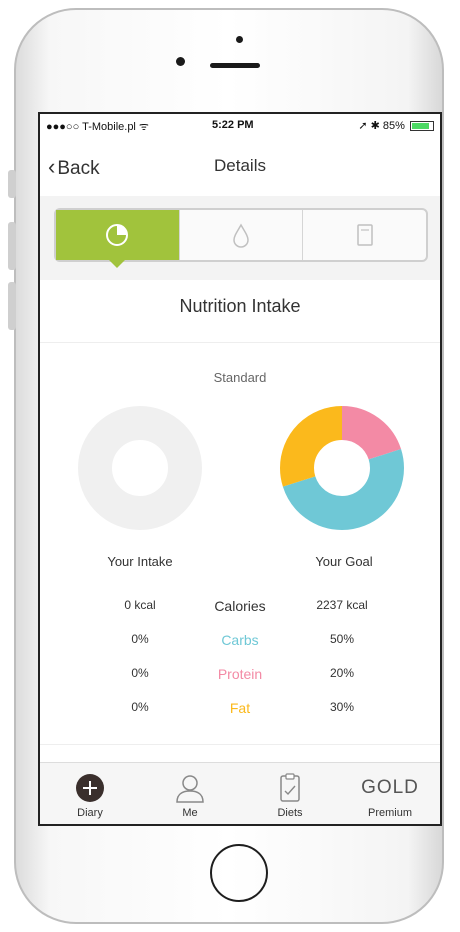 The height and width of the screenshot is (932, 460). What do you see at coordinates (117, 235) in the screenshot?
I see `pie-chart-icon` at bounding box center [117, 235].